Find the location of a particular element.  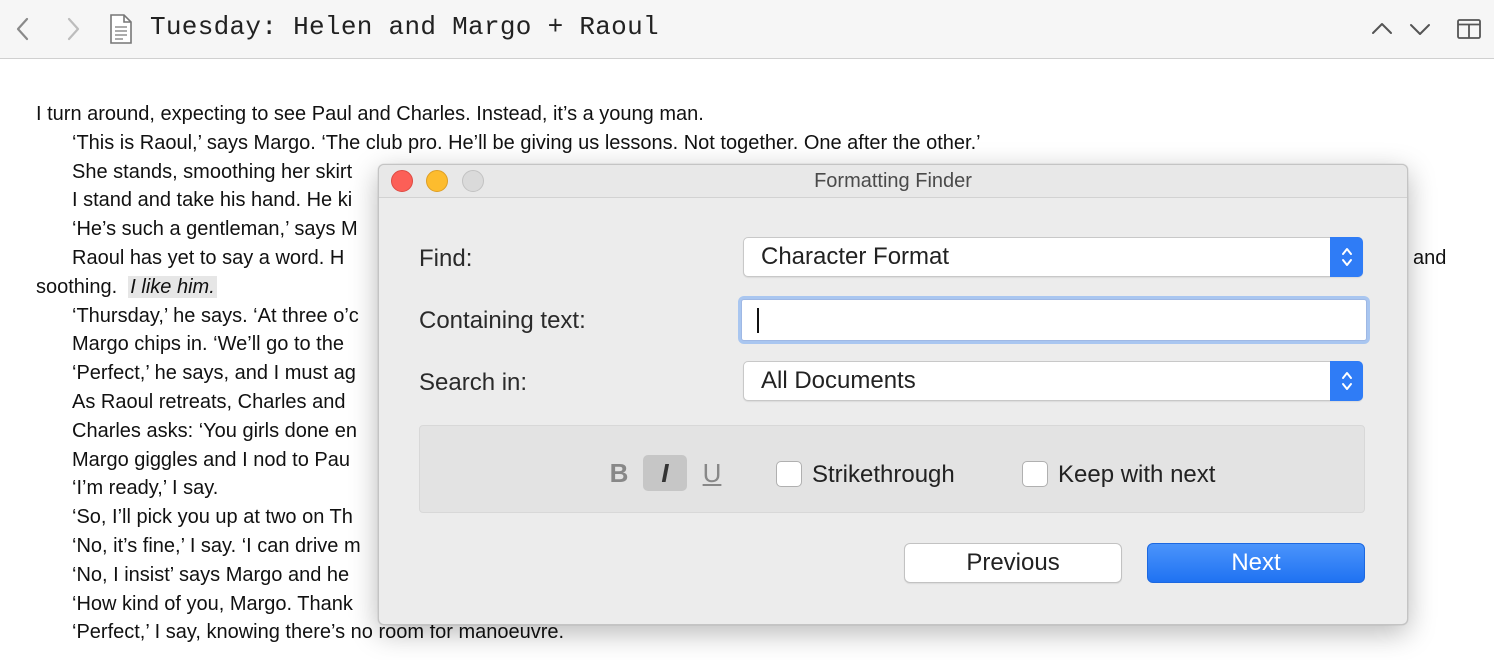

keep-with-next-label: Keep with next is located at coordinates (1137, 474).